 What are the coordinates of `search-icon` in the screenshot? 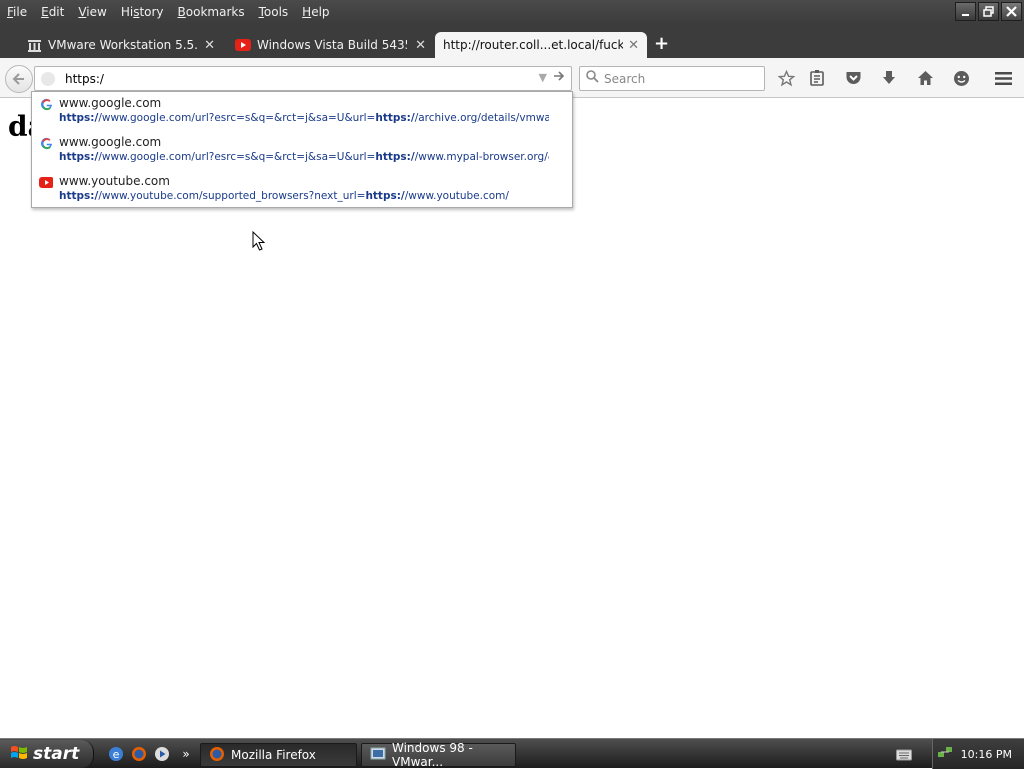 It's located at (592, 78).